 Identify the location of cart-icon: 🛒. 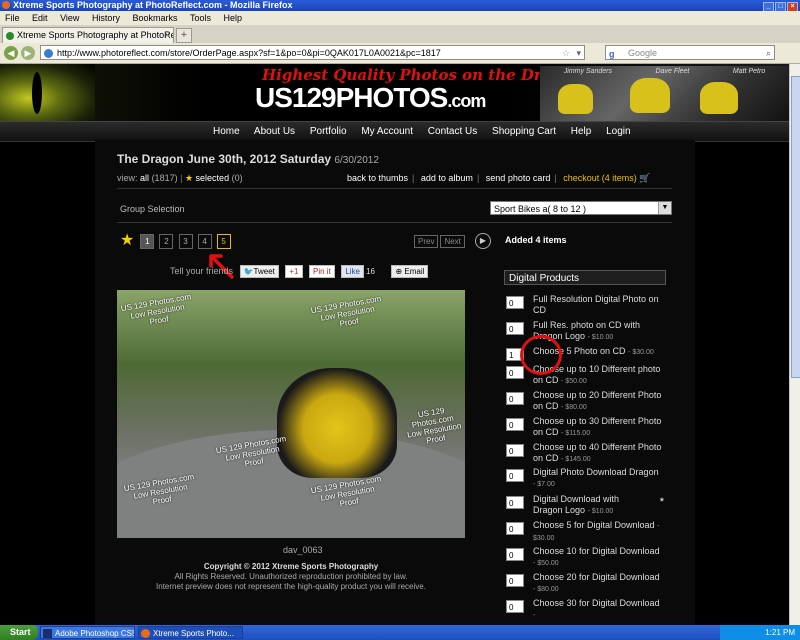
(644, 178).